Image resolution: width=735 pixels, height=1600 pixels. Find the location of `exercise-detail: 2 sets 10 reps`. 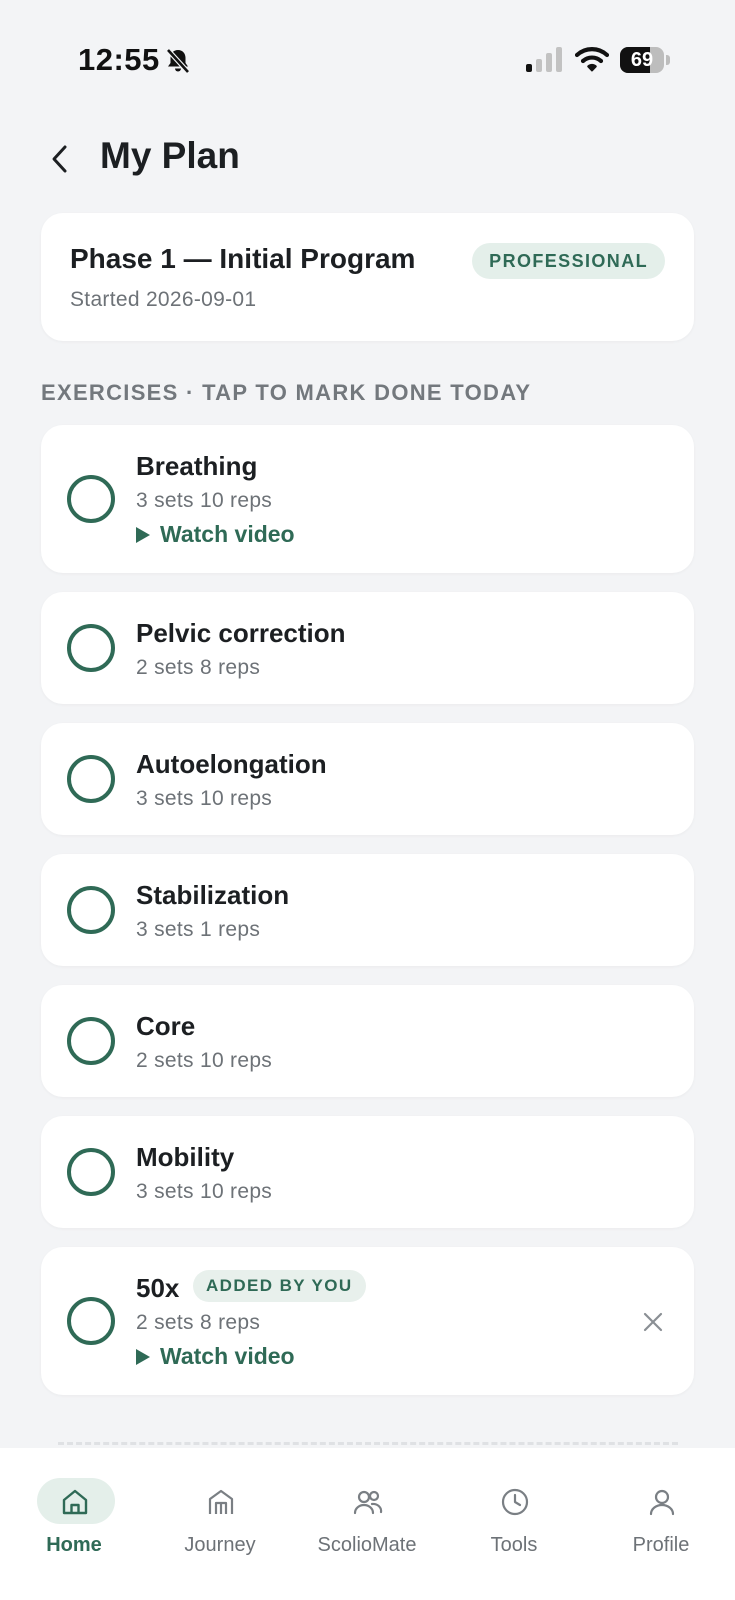

exercise-detail: 2 sets 10 reps is located at coordinates (204, 1060).